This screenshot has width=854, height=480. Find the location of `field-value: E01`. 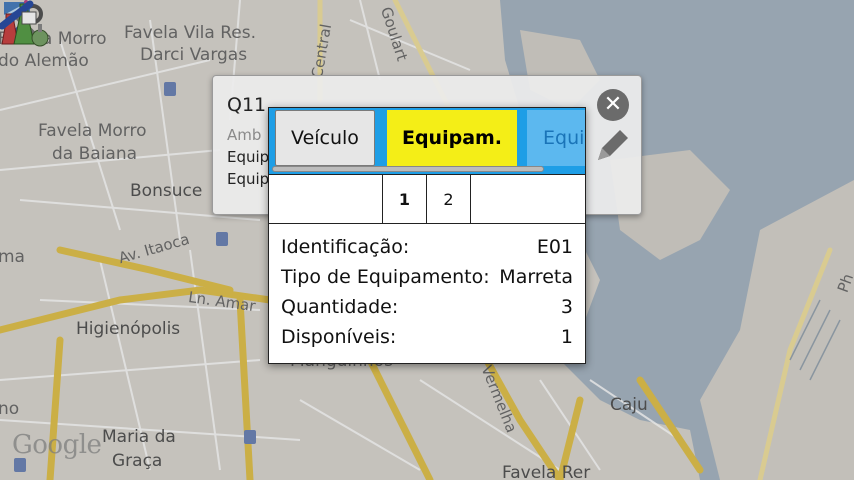

field-value: E01 is located at coordinates (554, 247).